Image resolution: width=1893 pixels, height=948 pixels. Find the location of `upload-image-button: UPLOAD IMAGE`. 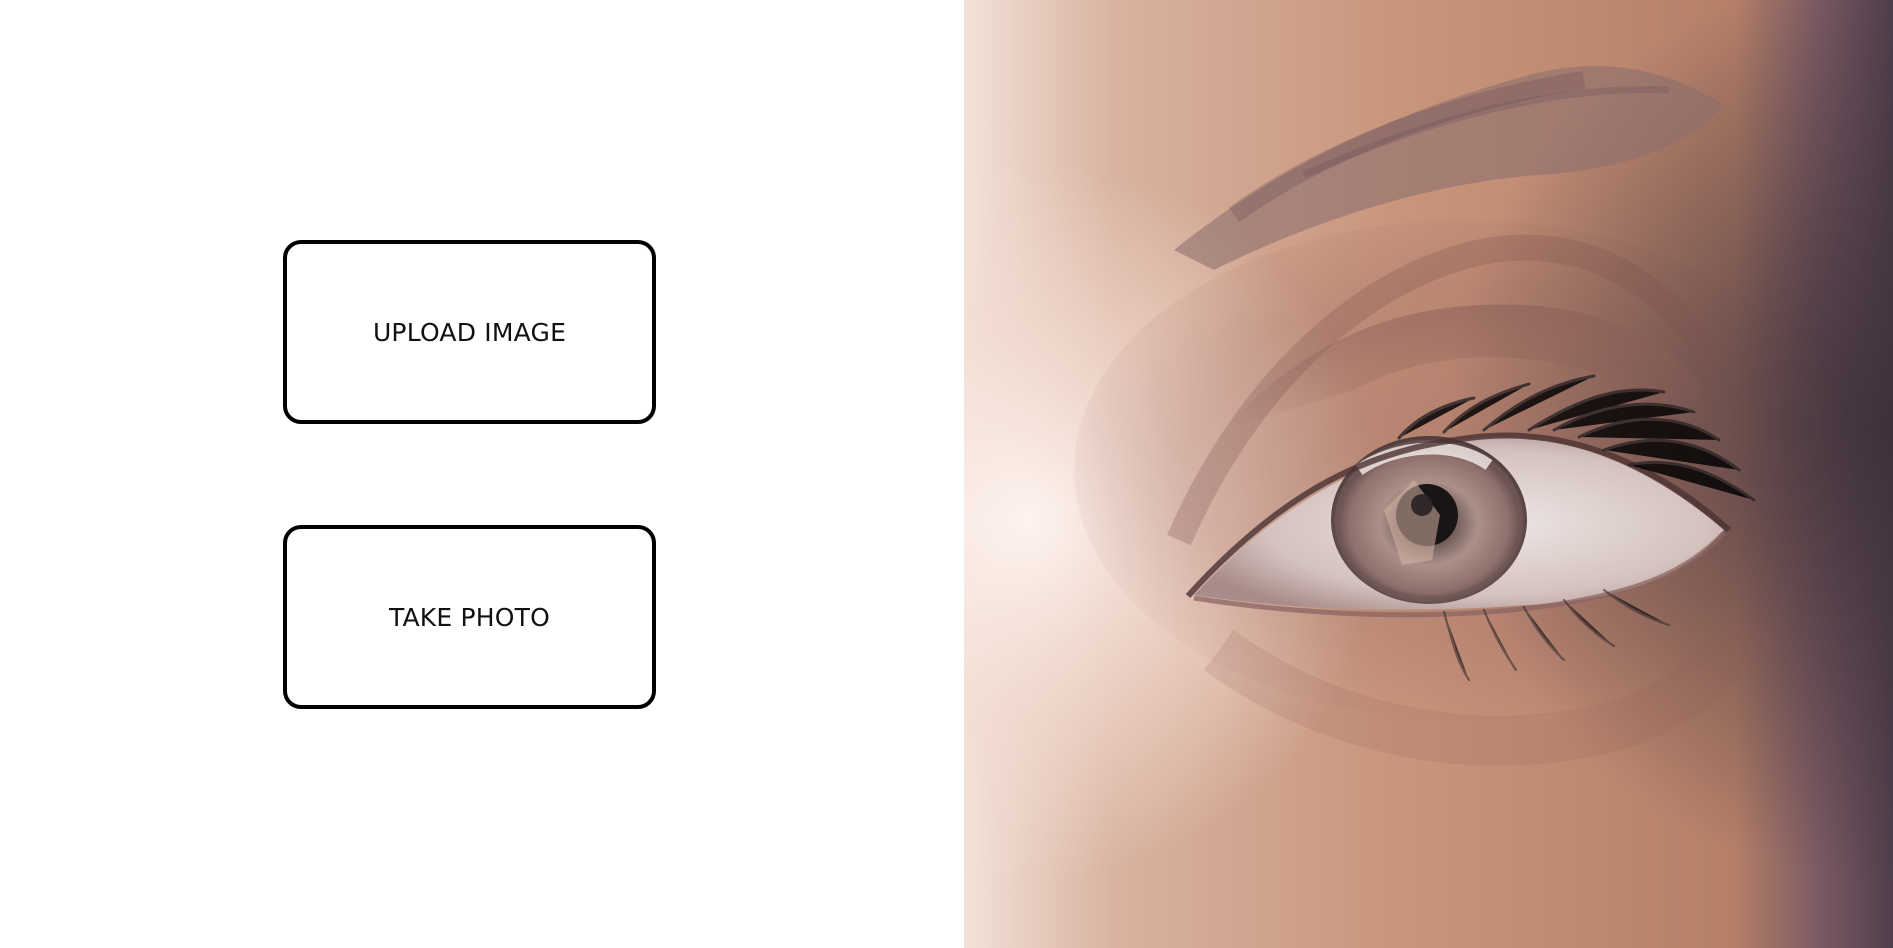

upload-image-button: UPLOAD IMAGE is located at coordinates (469, 332).